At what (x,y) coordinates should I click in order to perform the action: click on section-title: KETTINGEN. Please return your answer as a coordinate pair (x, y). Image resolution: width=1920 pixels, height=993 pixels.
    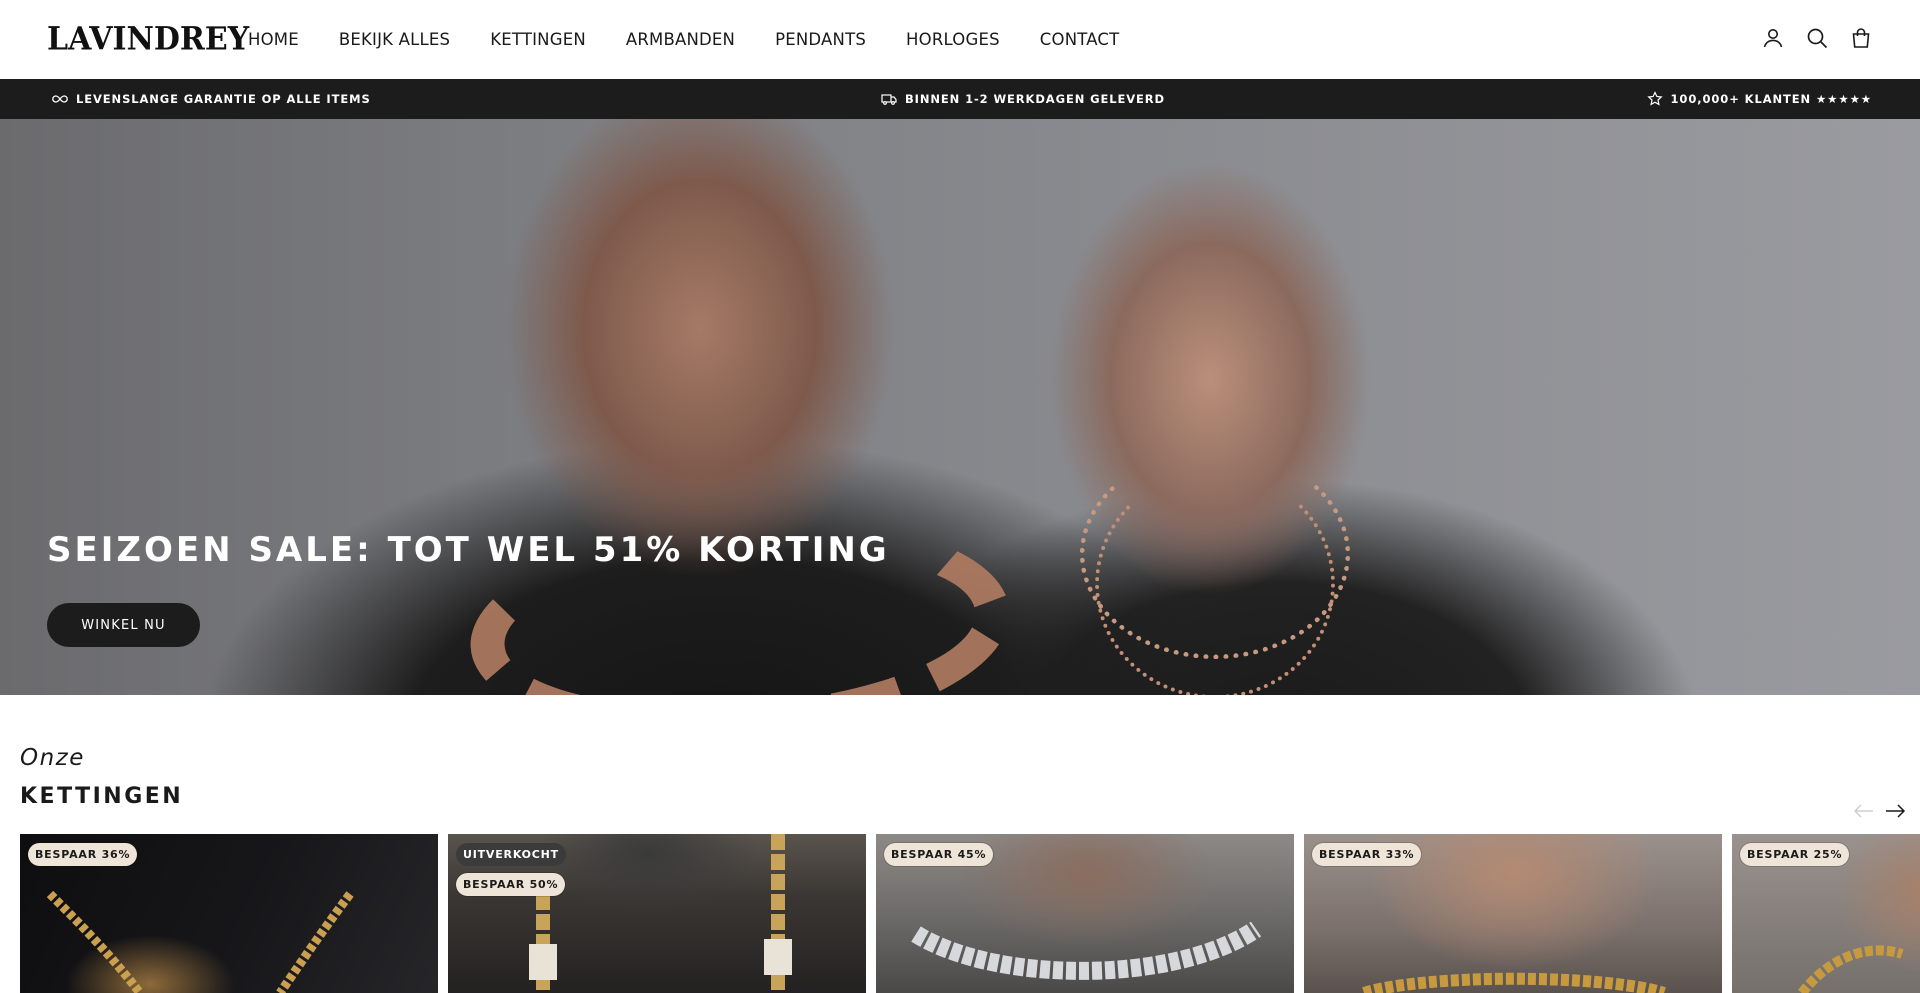
    Looking at the image, I should click on (102, 796).